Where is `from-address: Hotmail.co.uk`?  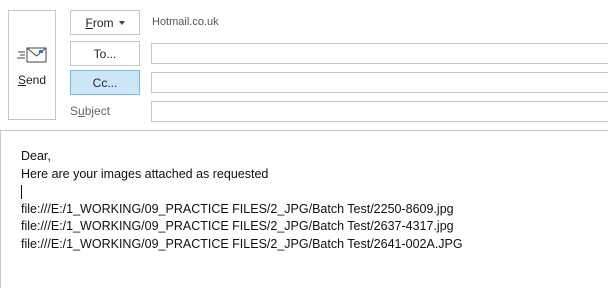 from-address: Hotmail.co.uk is located at coordinates (185, 22).